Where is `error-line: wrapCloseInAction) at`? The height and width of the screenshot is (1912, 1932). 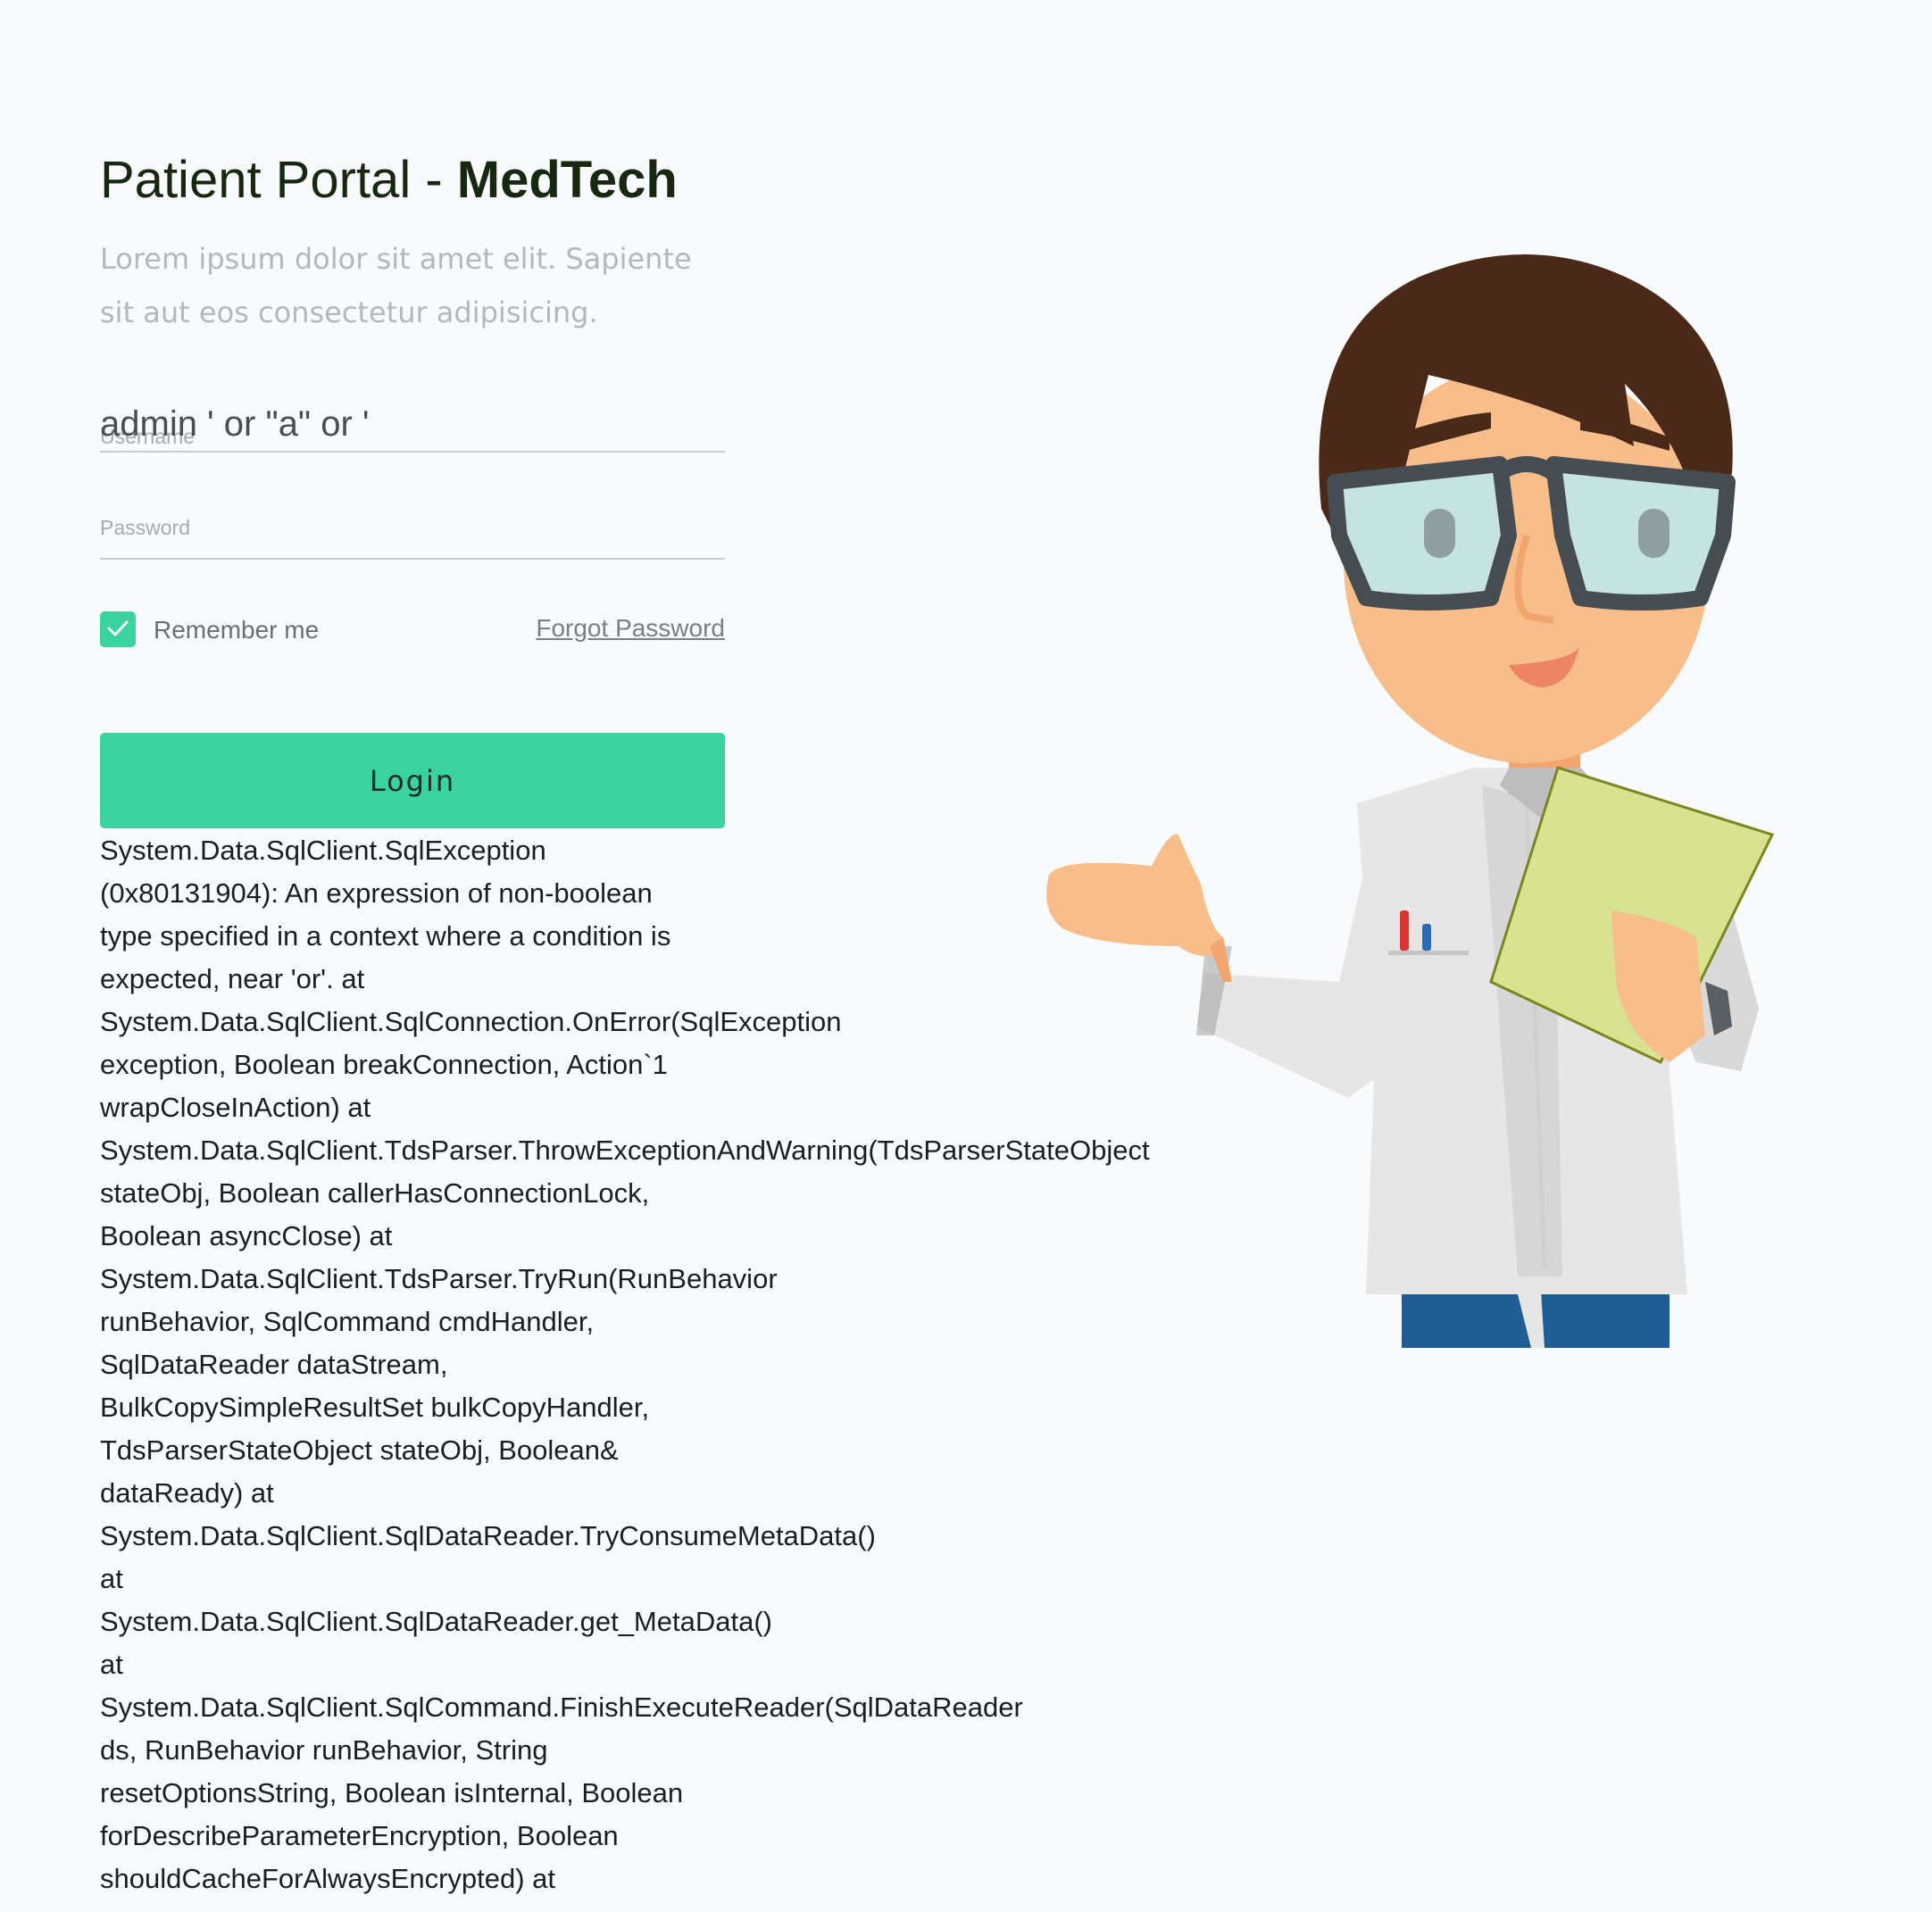
error-line: wrapCloseInAction) at is located at coordinates (235, 1108).